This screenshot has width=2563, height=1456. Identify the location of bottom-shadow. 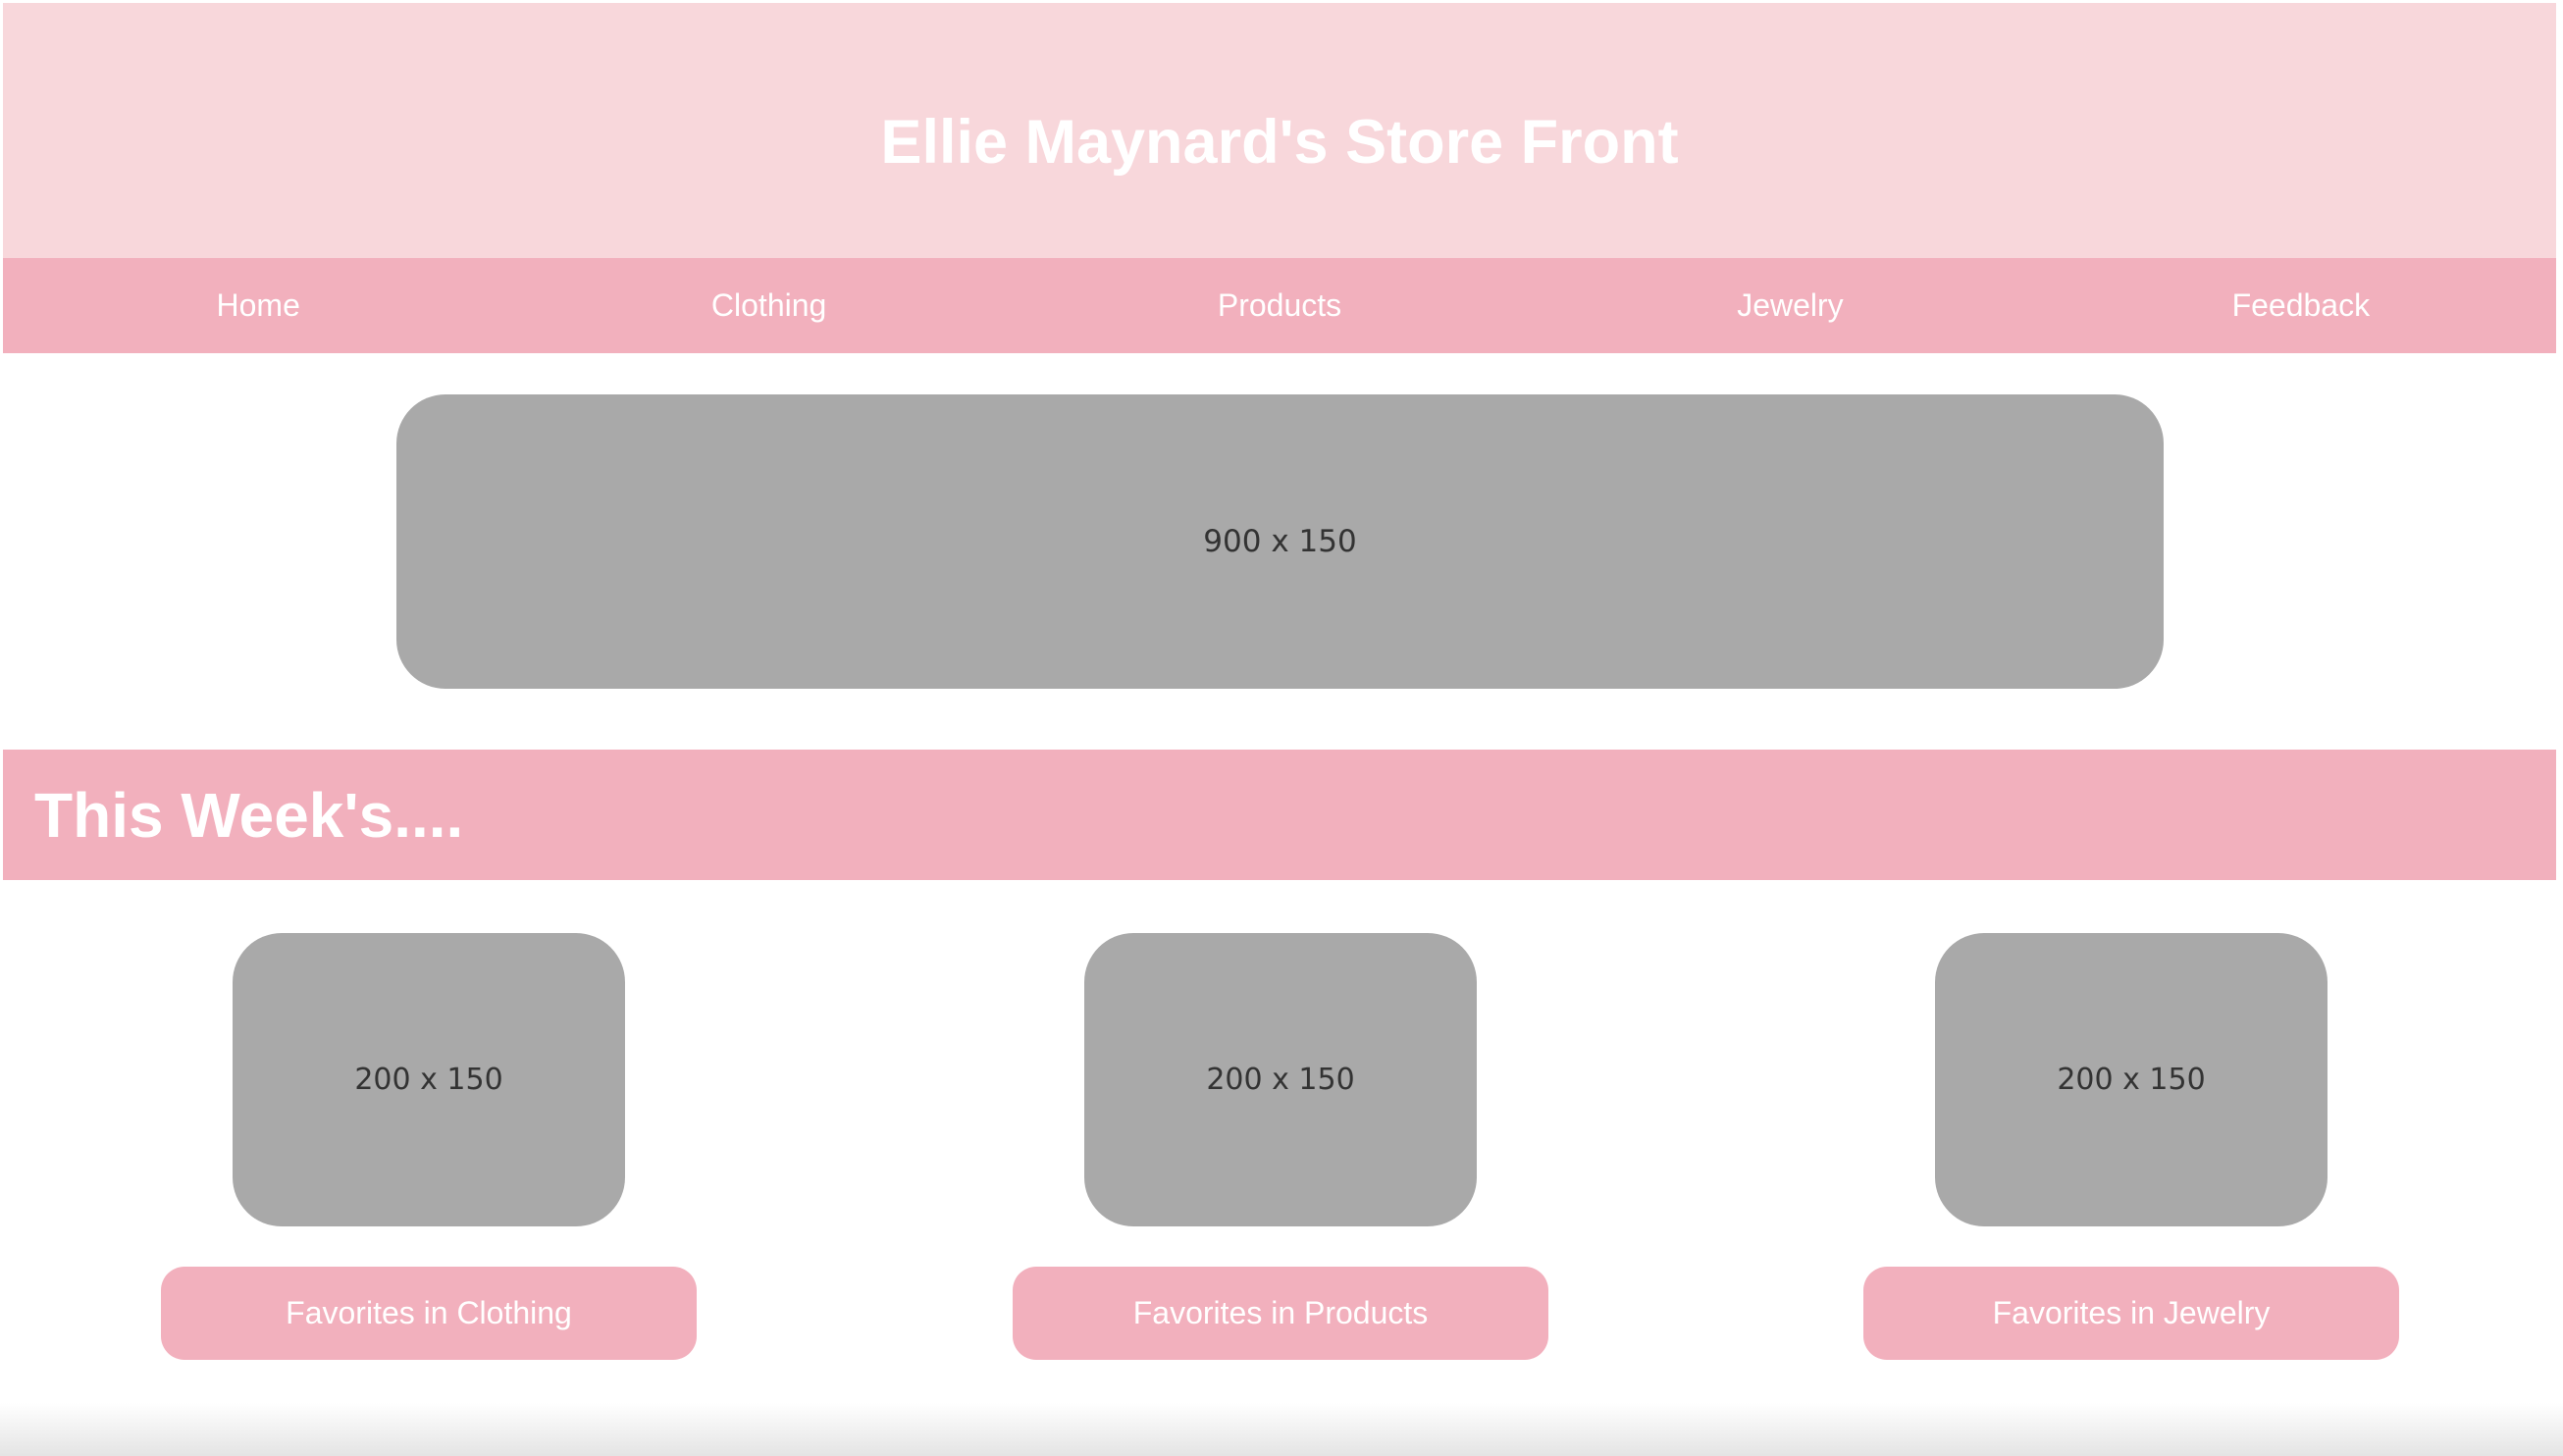
(1281, 1429).